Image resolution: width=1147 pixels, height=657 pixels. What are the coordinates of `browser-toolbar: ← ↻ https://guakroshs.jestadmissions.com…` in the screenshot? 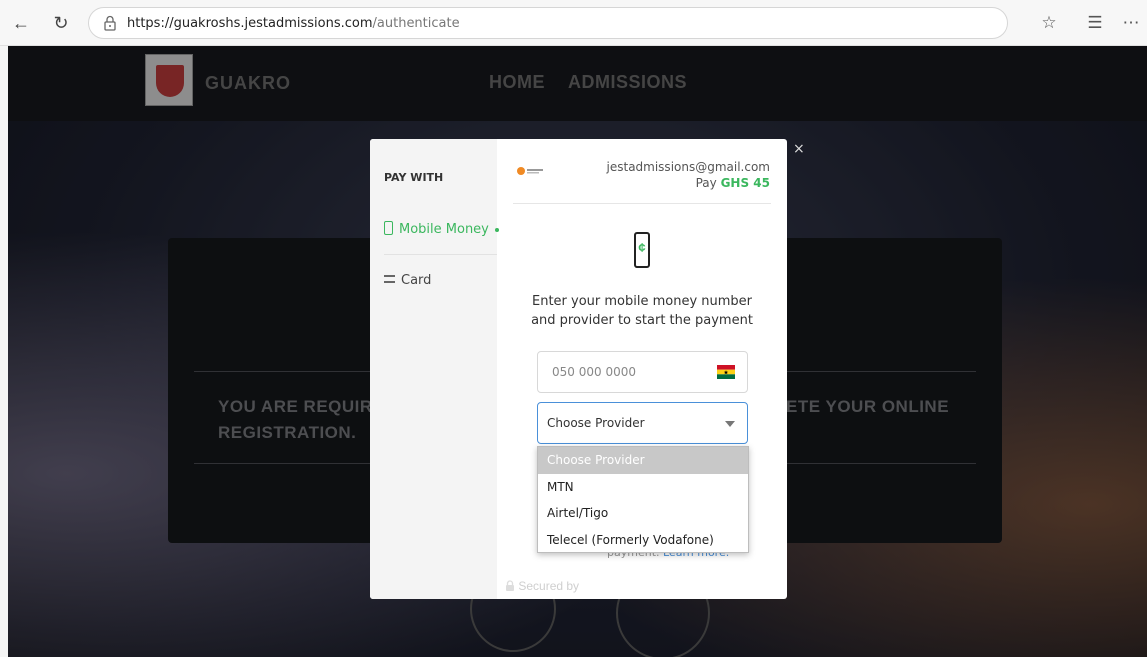 It's located at (573, 23).